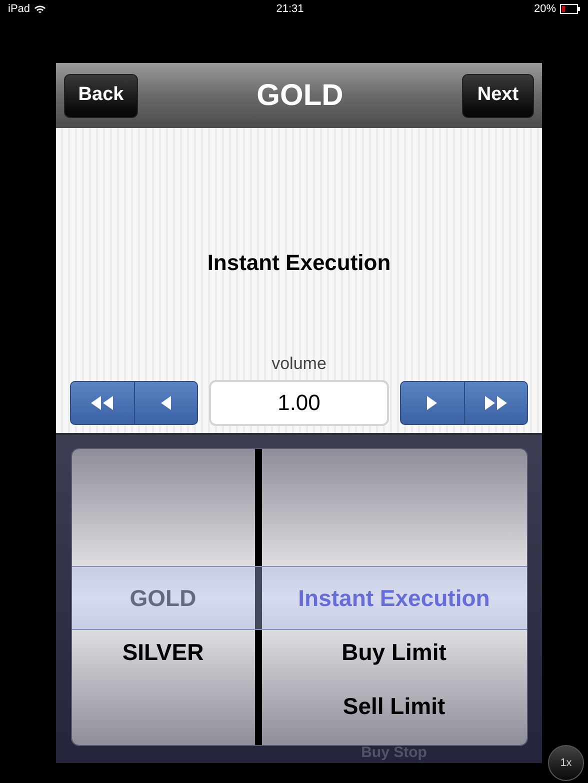 The width and height of the screenshot is (588, 783). I want to click on battery-icon, so click(570, 9).